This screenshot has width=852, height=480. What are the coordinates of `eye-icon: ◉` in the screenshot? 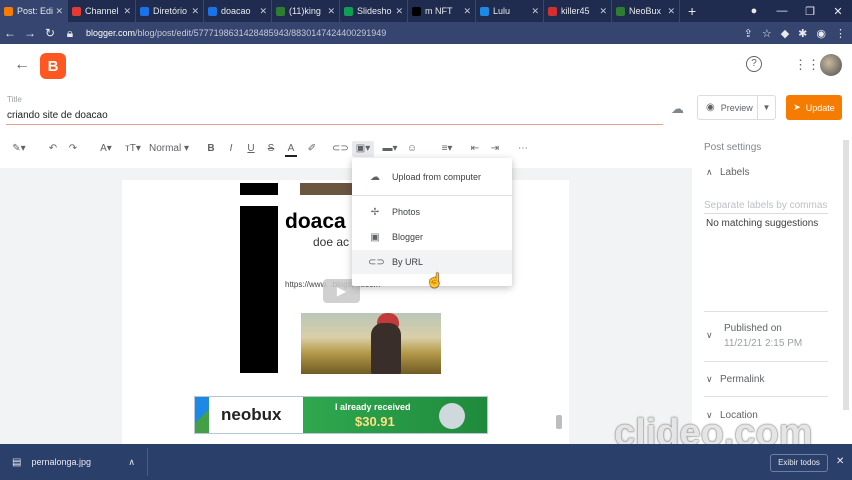 It's located at (710, 107).